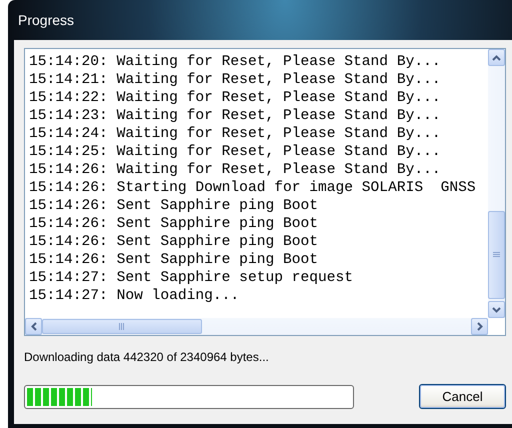 The height and width of the screenshot is (428, 512). I want to click on scroll-left-button, so click(33, 326).